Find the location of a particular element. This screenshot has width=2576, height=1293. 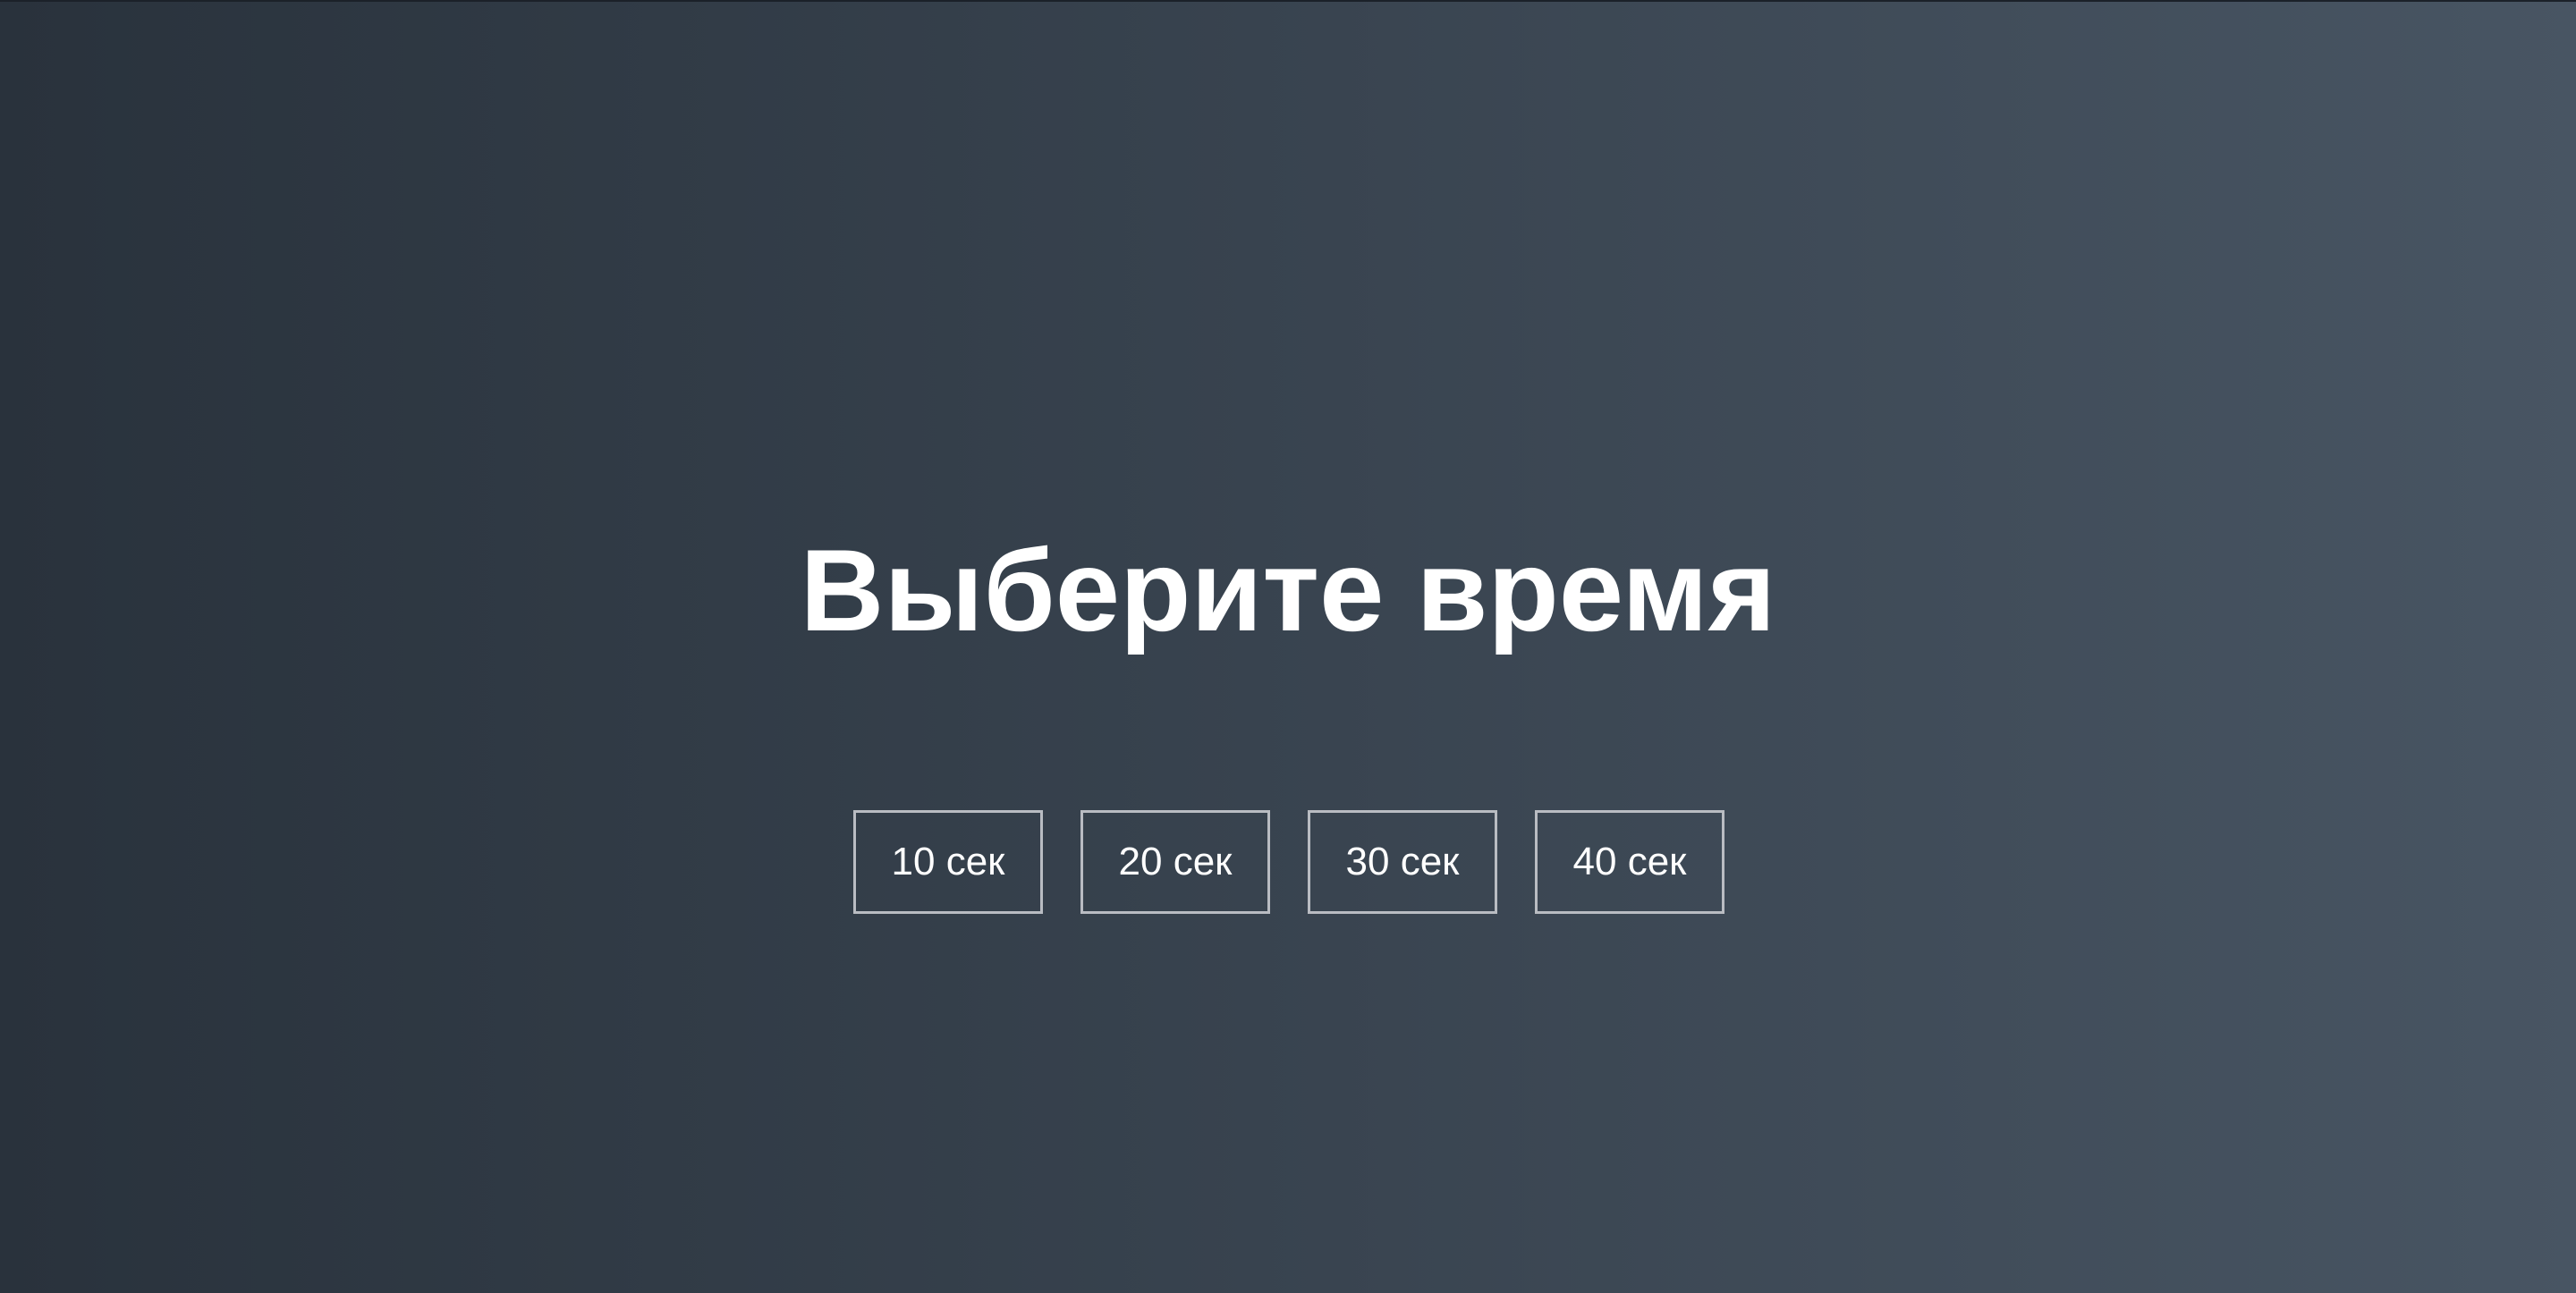

time-options-list: 10 сек 20 сек 30 сек 40 сек is located at coordinates (1288, 862).